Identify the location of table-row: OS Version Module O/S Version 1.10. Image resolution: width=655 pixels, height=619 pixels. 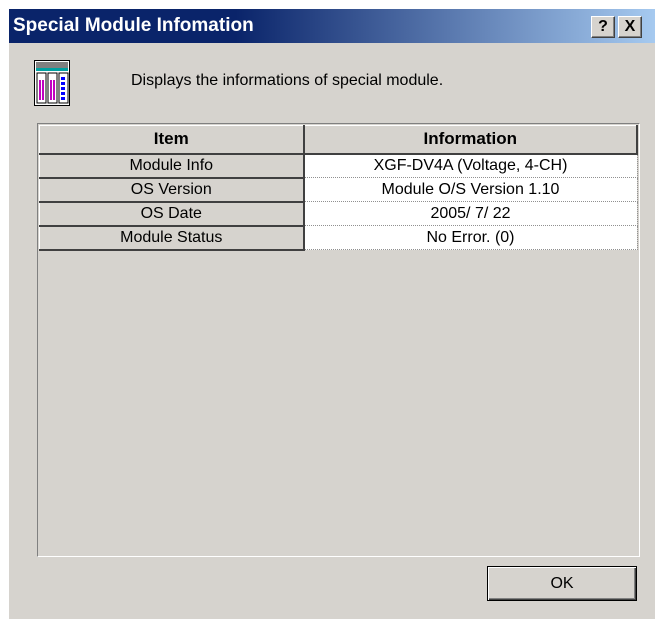
(338, 190).